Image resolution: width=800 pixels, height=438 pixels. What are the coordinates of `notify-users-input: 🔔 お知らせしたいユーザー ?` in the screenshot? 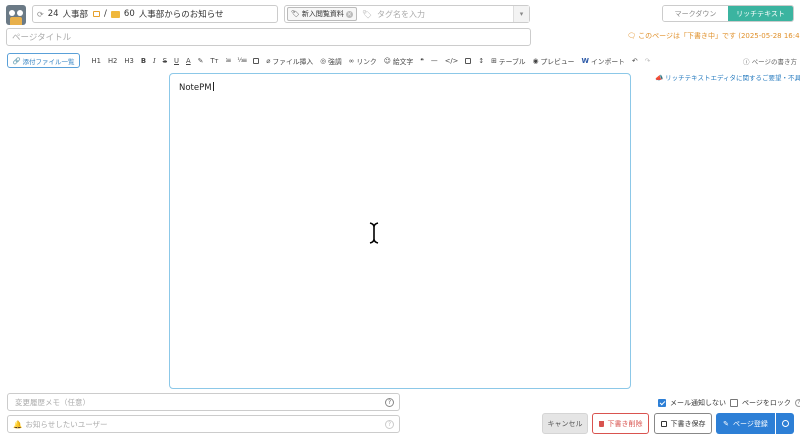 It's located at (203, 424).